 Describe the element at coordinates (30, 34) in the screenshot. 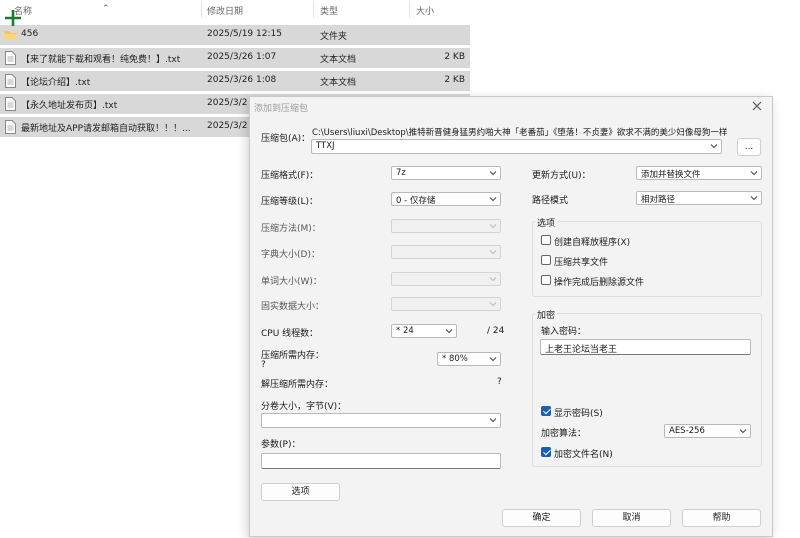

I see `file-name: 456` at that location.